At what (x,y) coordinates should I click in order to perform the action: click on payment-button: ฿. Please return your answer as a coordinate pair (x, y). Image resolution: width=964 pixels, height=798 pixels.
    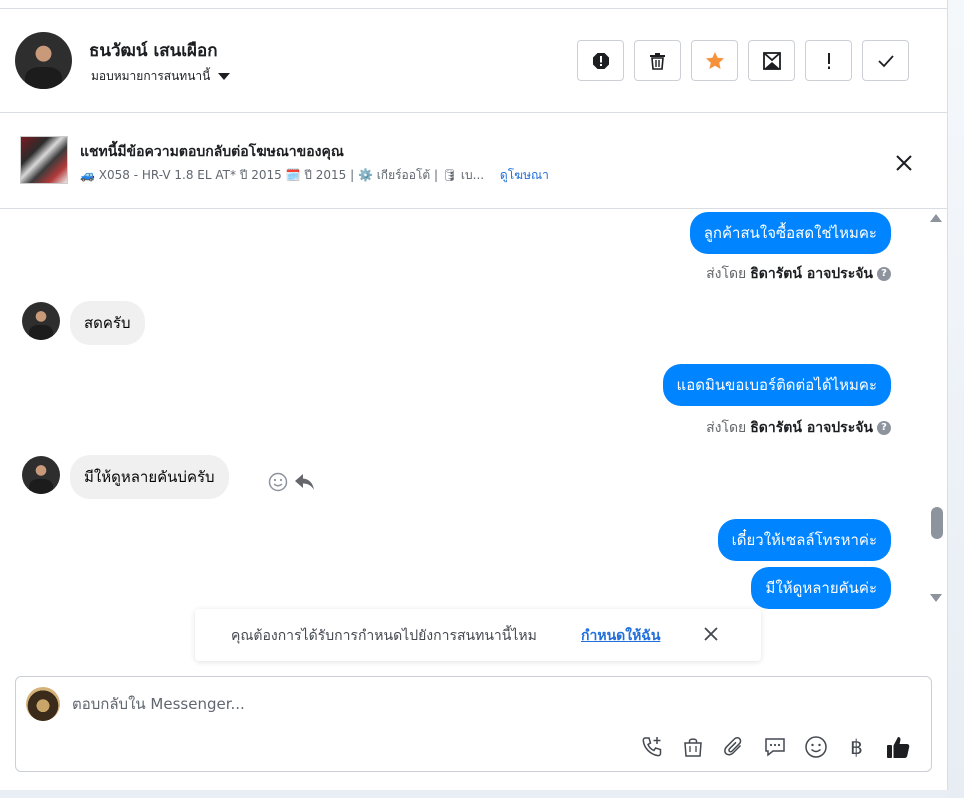
    Looking at the image, I should click on (856, 746).